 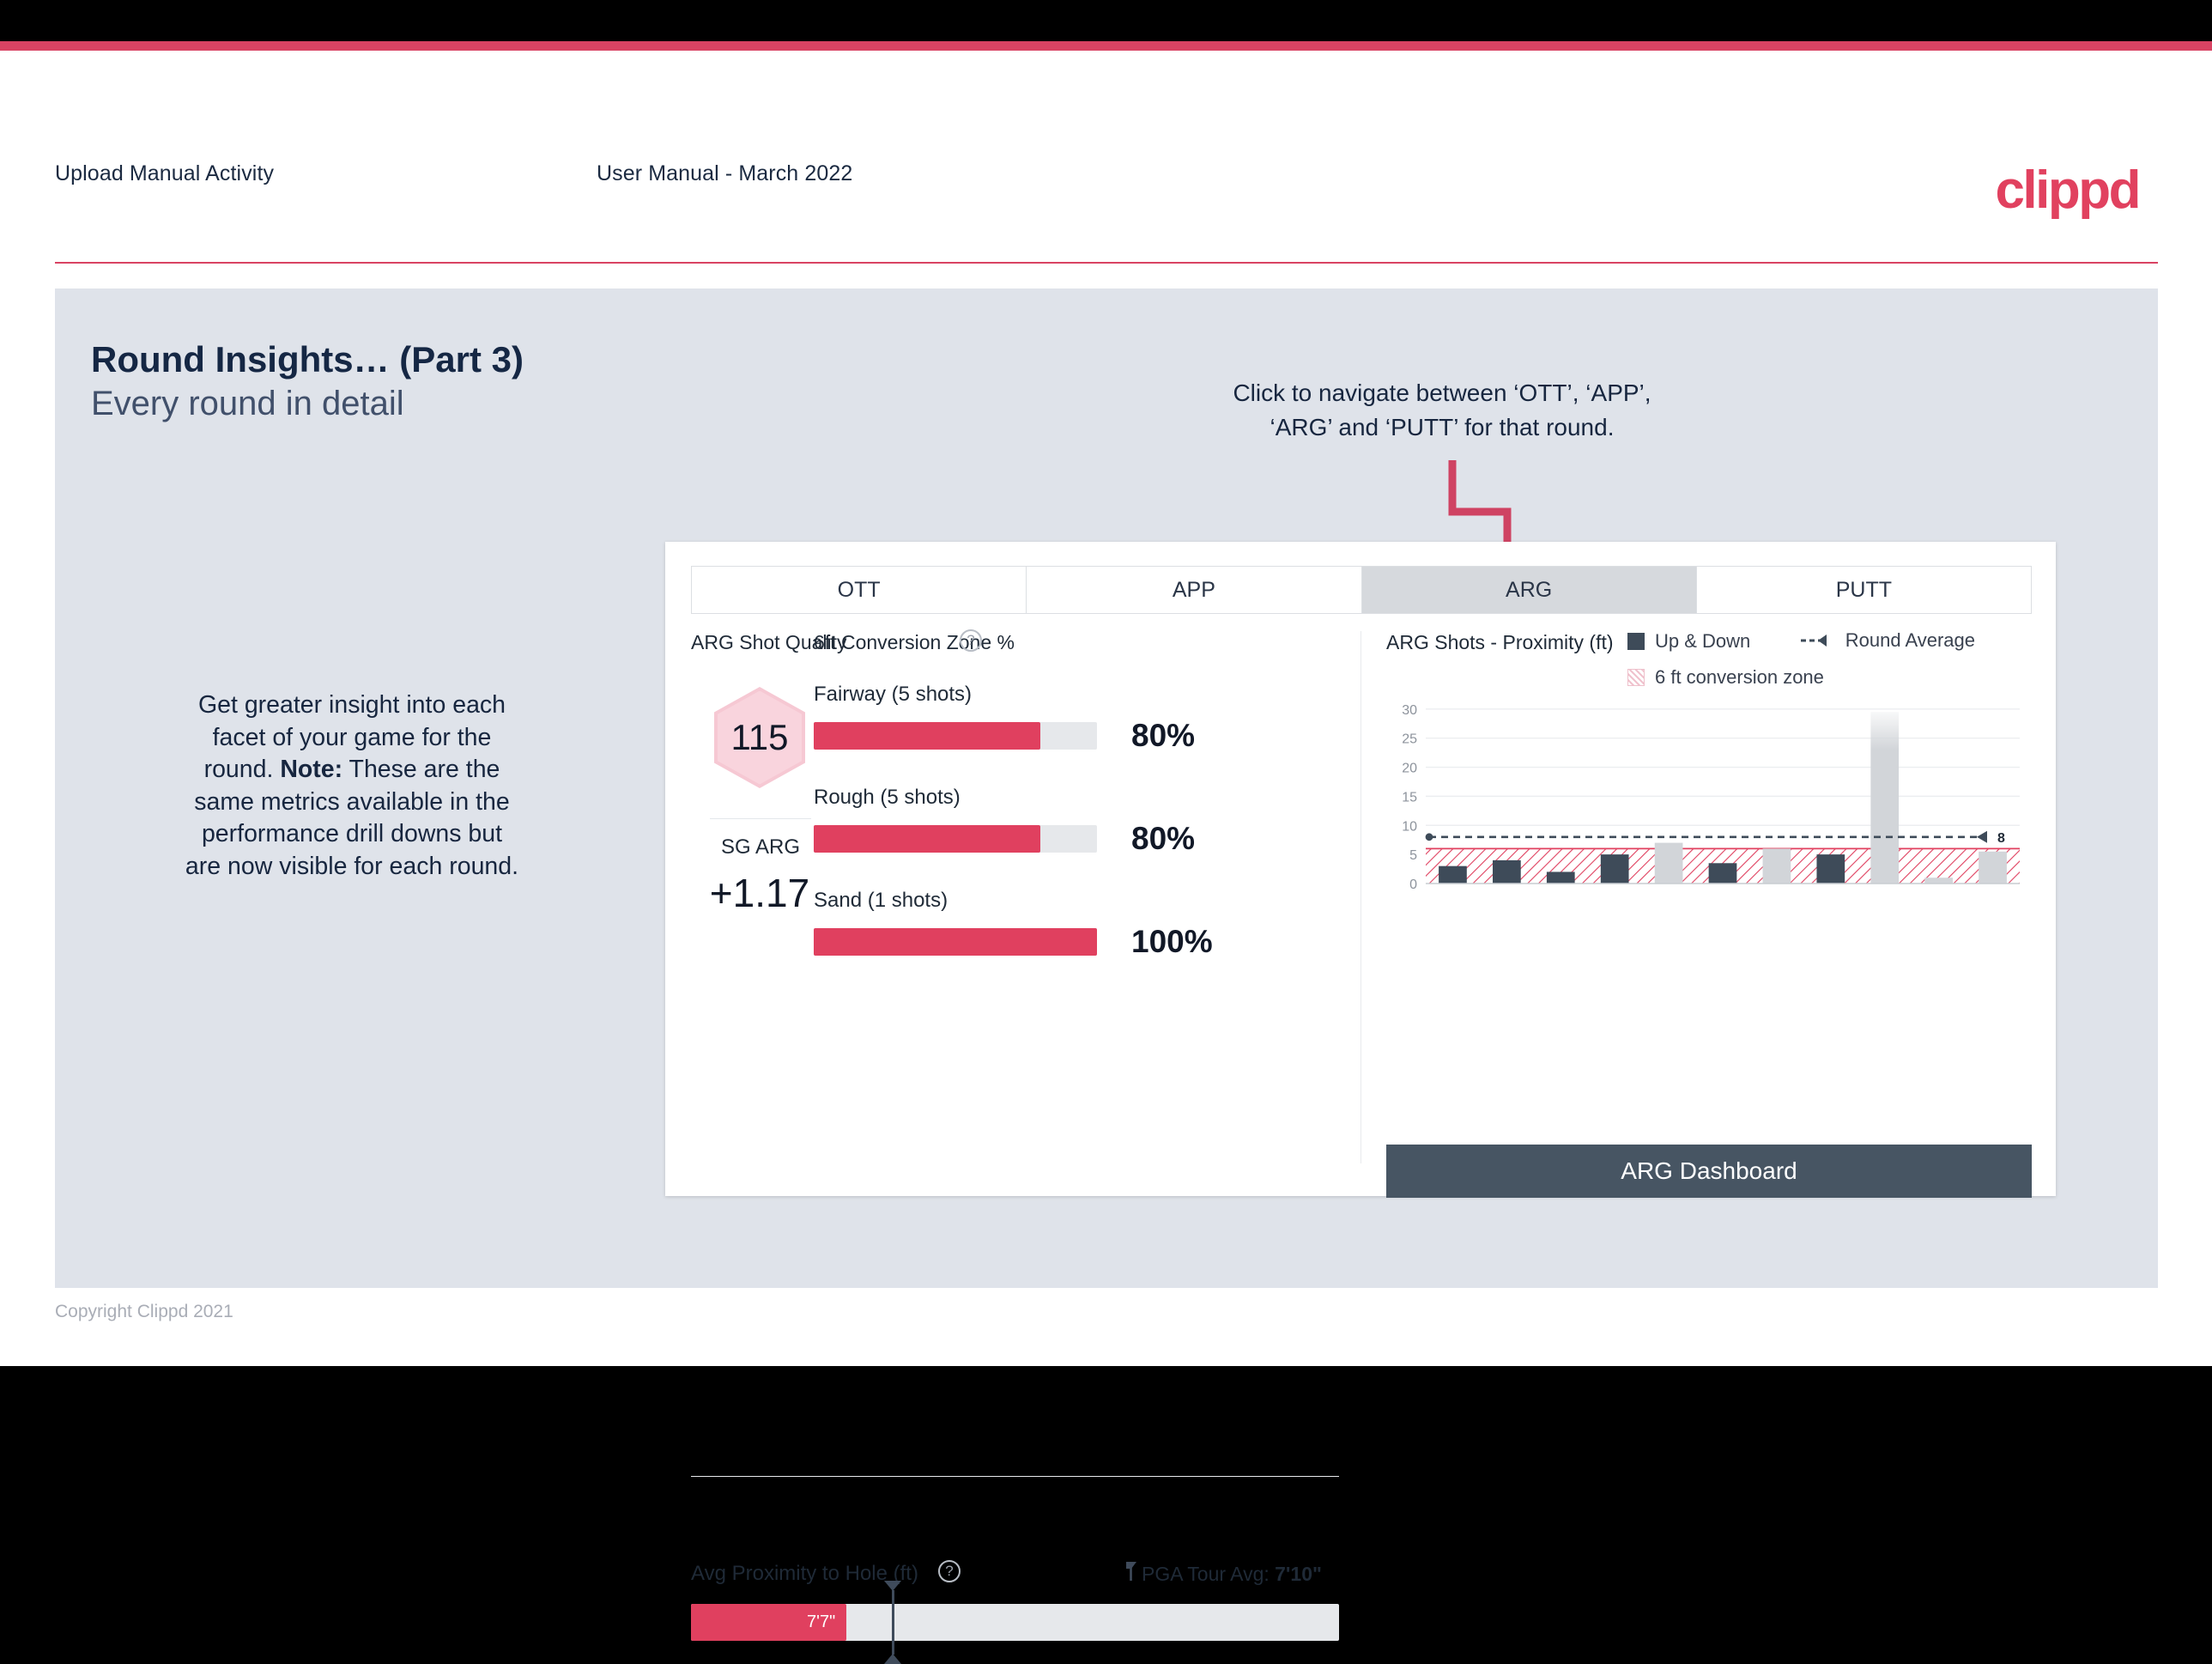 What do you see at coordinates (1080, 718) in the screenshot?
I see `conversion-row-fairway: Fairway (5 shots) 80%` at bounding box center [1080, 718].